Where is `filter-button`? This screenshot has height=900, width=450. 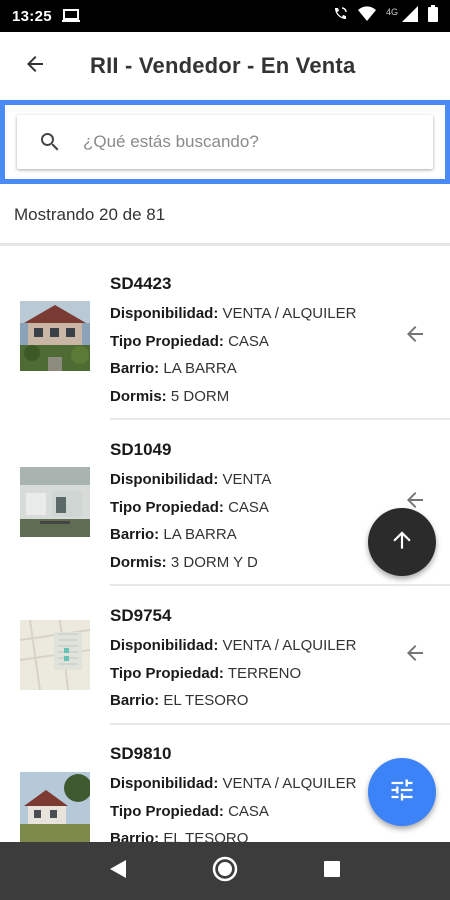 filter-button is located at coordinates (402, 792).